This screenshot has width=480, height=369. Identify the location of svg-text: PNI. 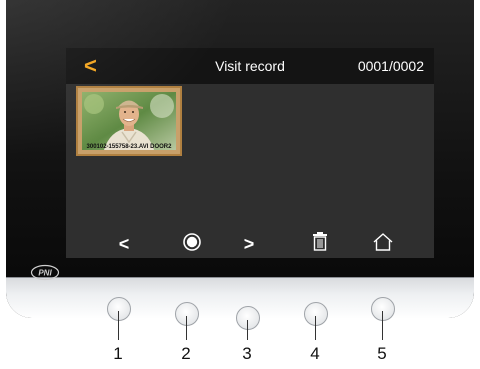
(45, 273).